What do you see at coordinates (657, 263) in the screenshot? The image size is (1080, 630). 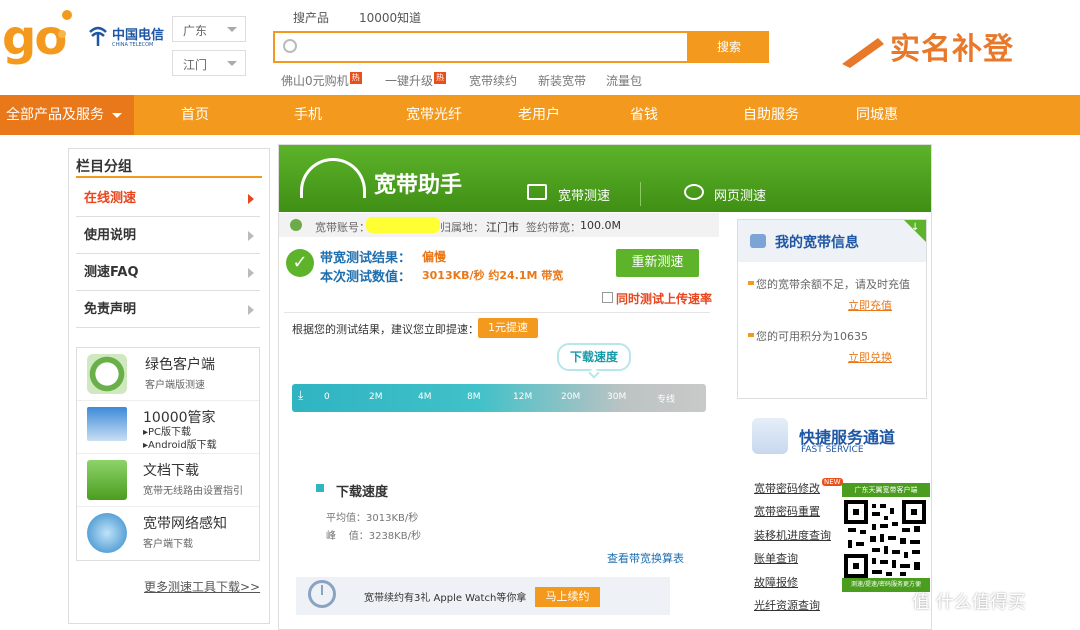 I see `retest-button: 重新测速` at bounding box center [657, 263].